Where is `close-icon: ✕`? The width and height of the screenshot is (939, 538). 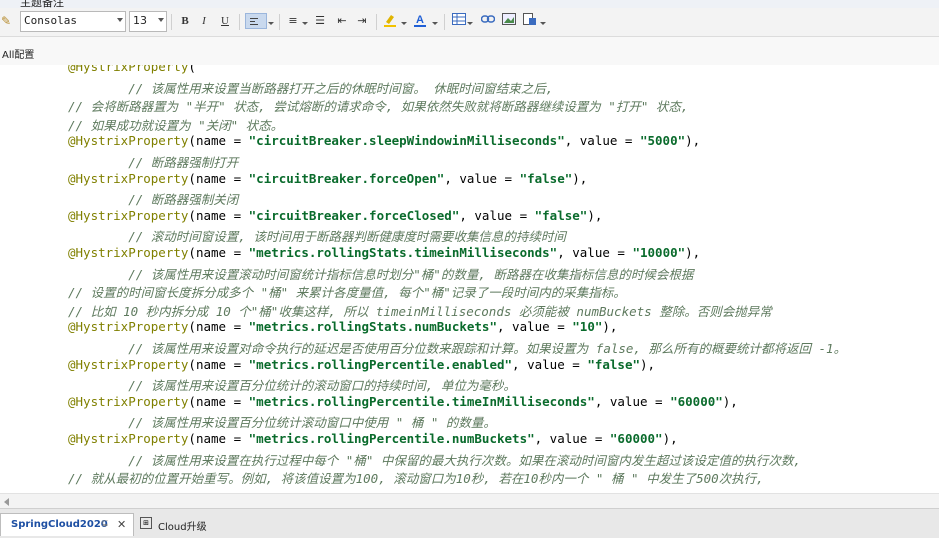
close-icon: ✕ is located at coordinates (121, 524).